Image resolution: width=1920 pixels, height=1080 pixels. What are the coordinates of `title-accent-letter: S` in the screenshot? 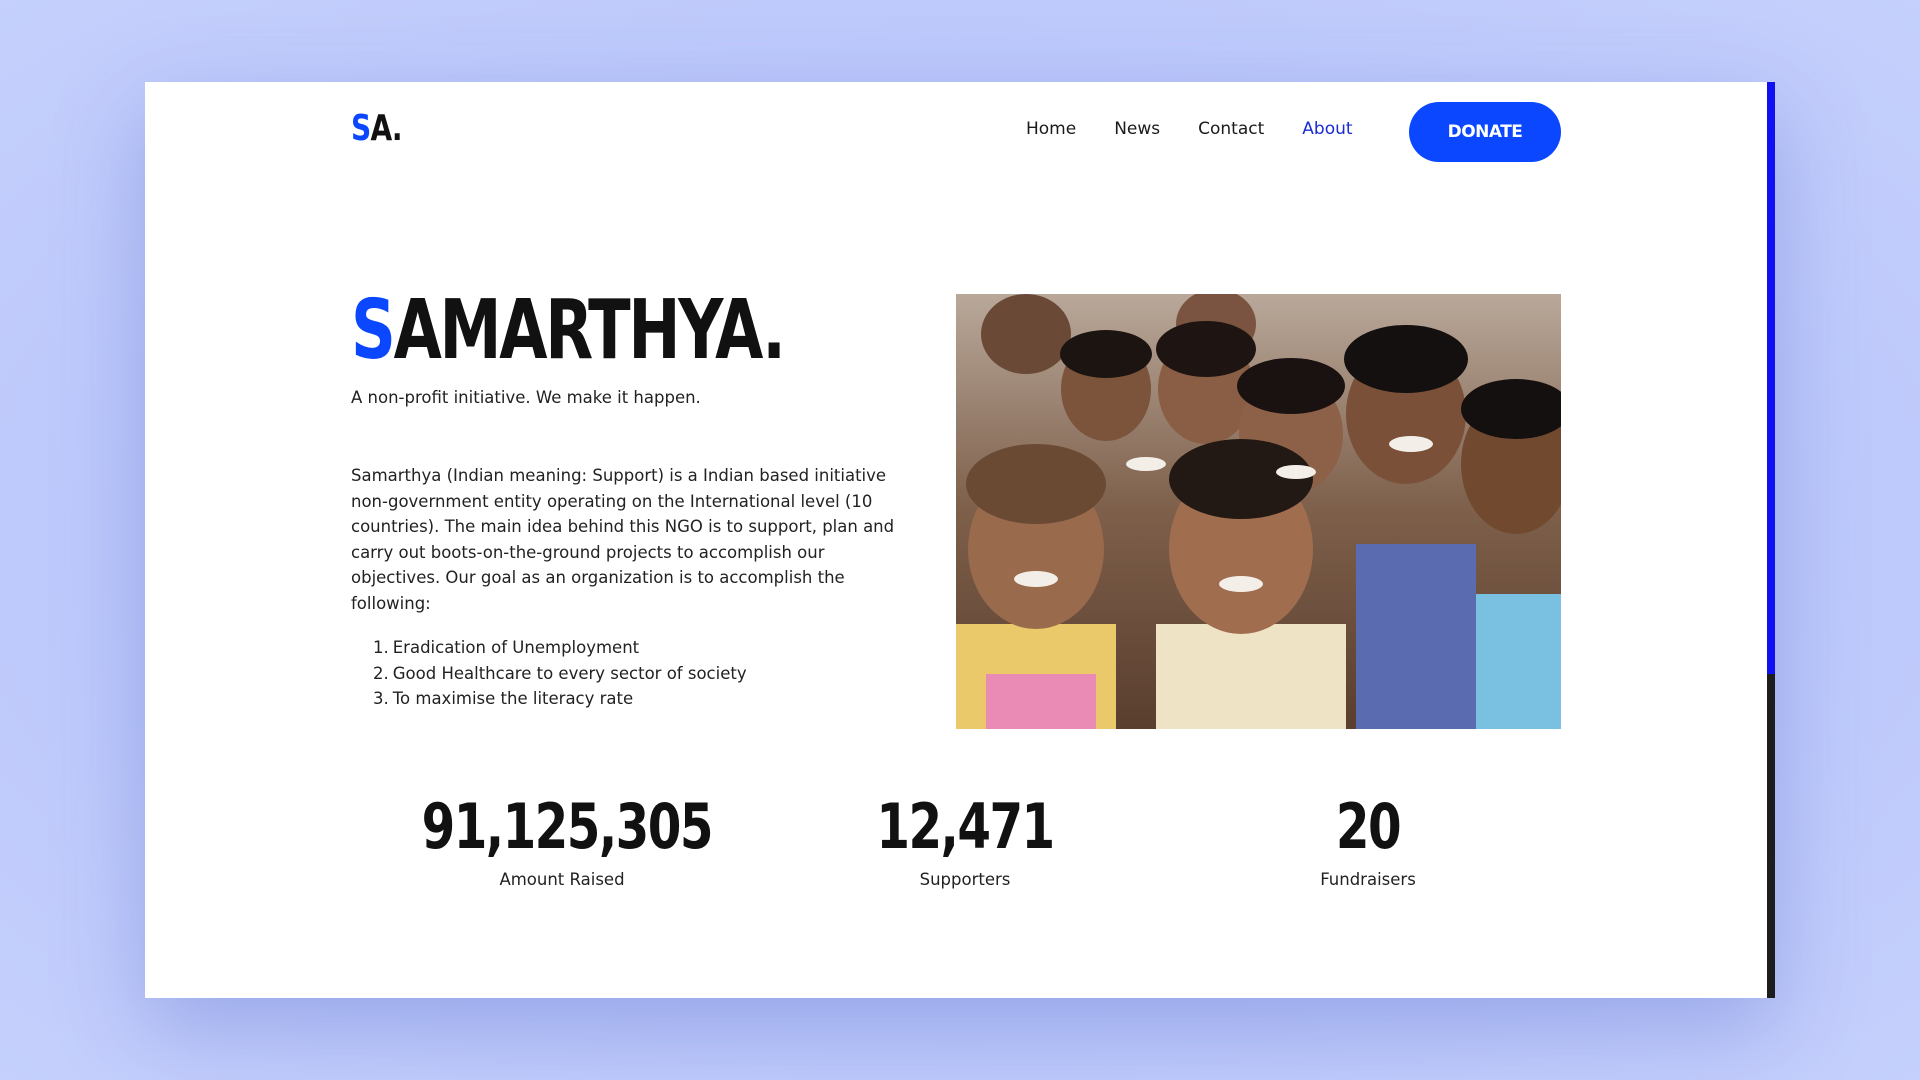 It's located at (373, 330).